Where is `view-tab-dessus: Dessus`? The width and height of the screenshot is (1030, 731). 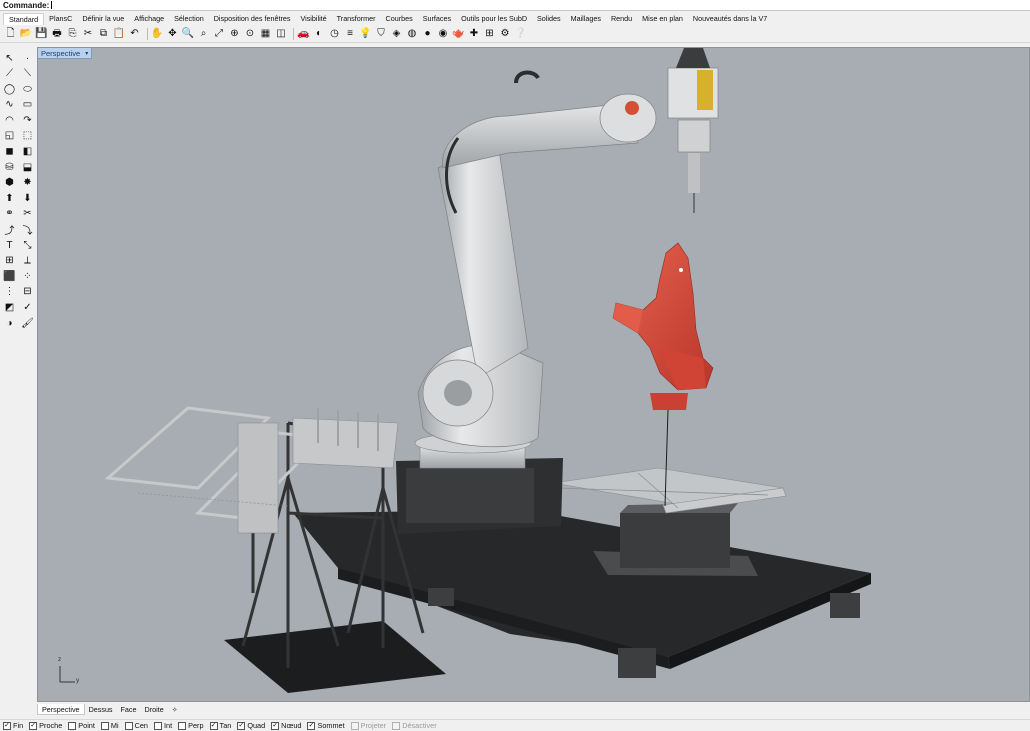 view-tab-dessus: Dessus is located at coordinates (101, 709).